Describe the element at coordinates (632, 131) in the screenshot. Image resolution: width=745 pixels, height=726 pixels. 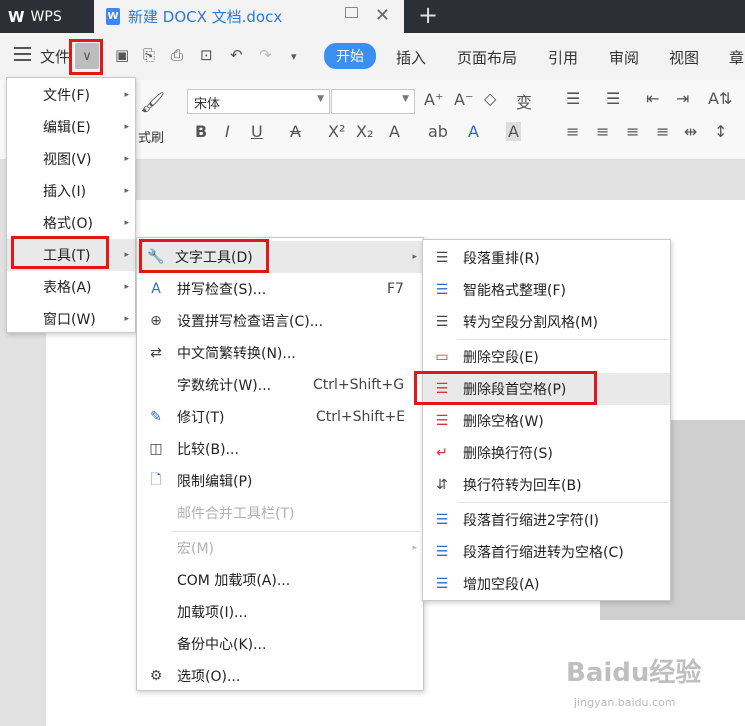
I see `align-right-icon: ≡` at that location.